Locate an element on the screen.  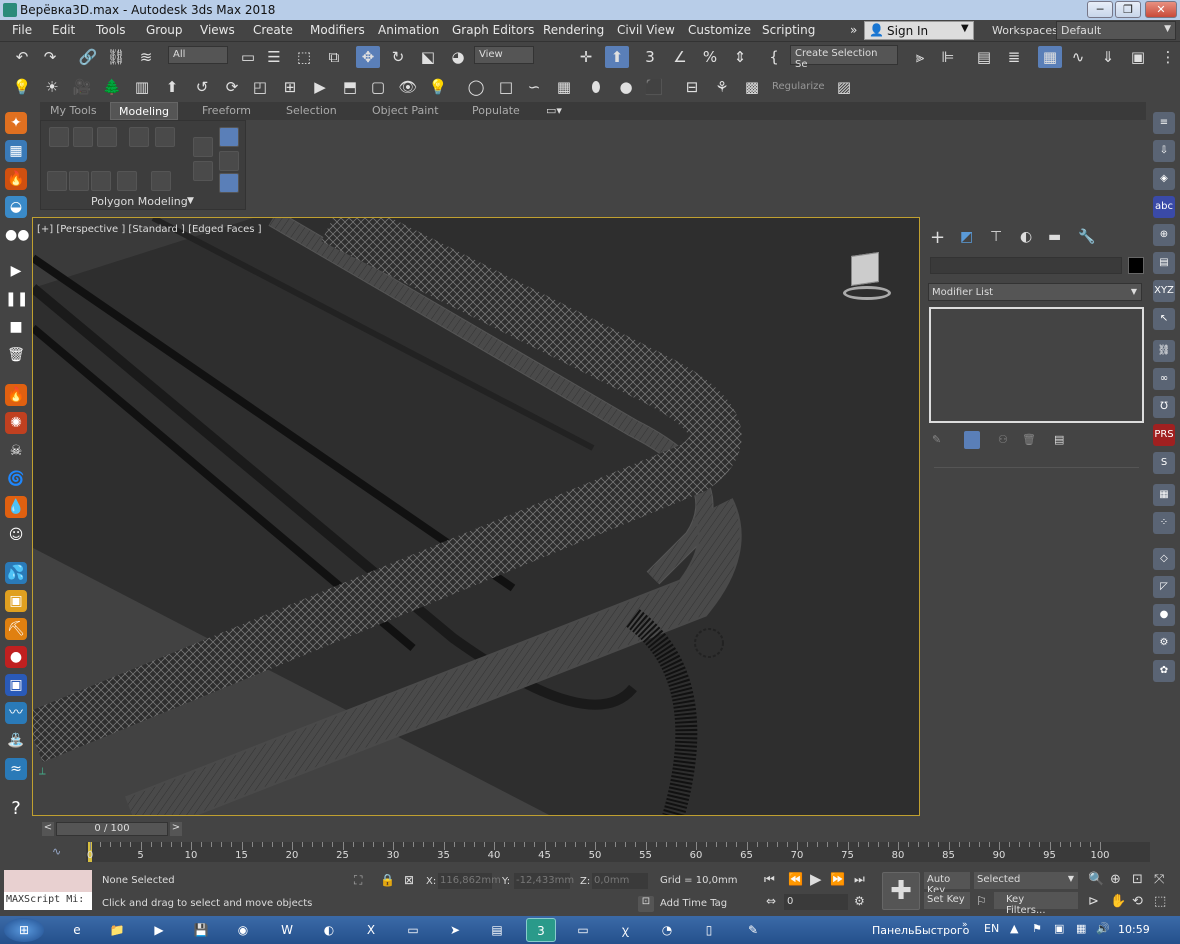
sphere-icon: ● is located at coordinates (1164, 615).